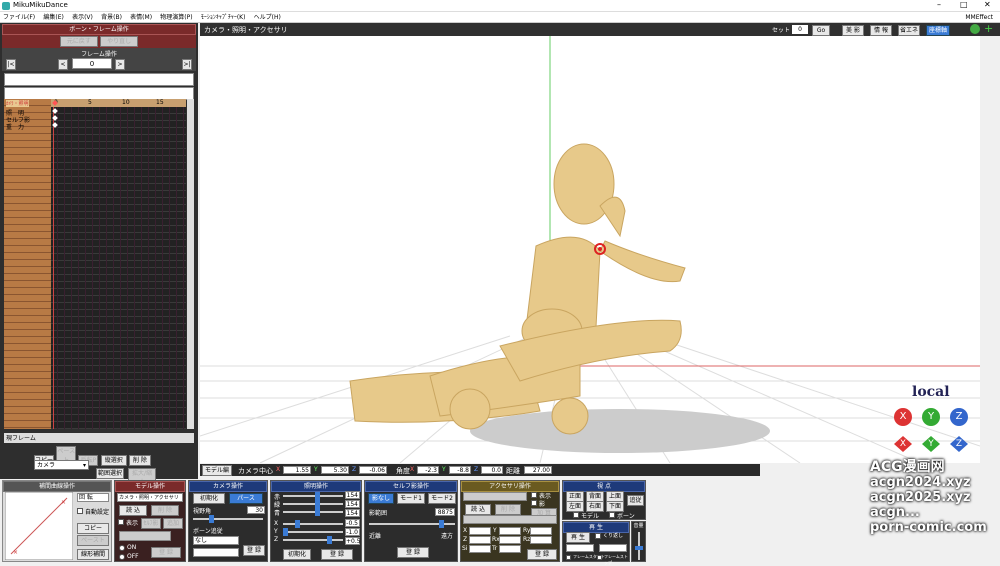 This screenshot has width=1000, height=566. I want to click on center-y-input: 5.30, so click(335, 470).